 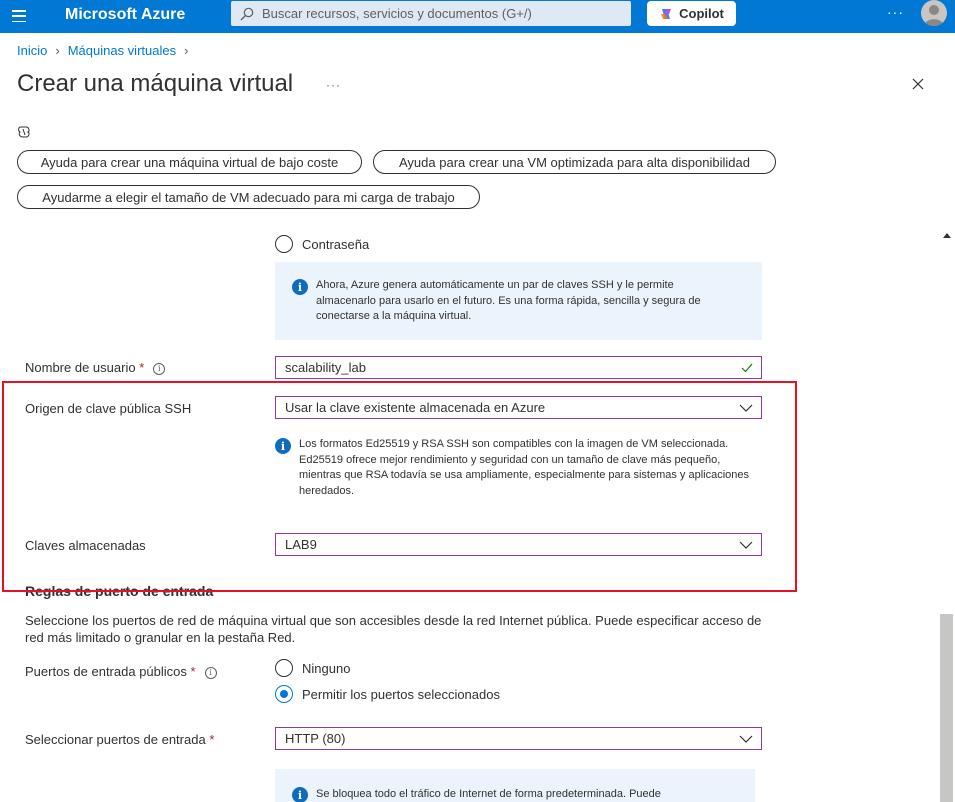 I want to click on ssh-source-label: Origen de clave pública SSH, so click(x=108, y=408).